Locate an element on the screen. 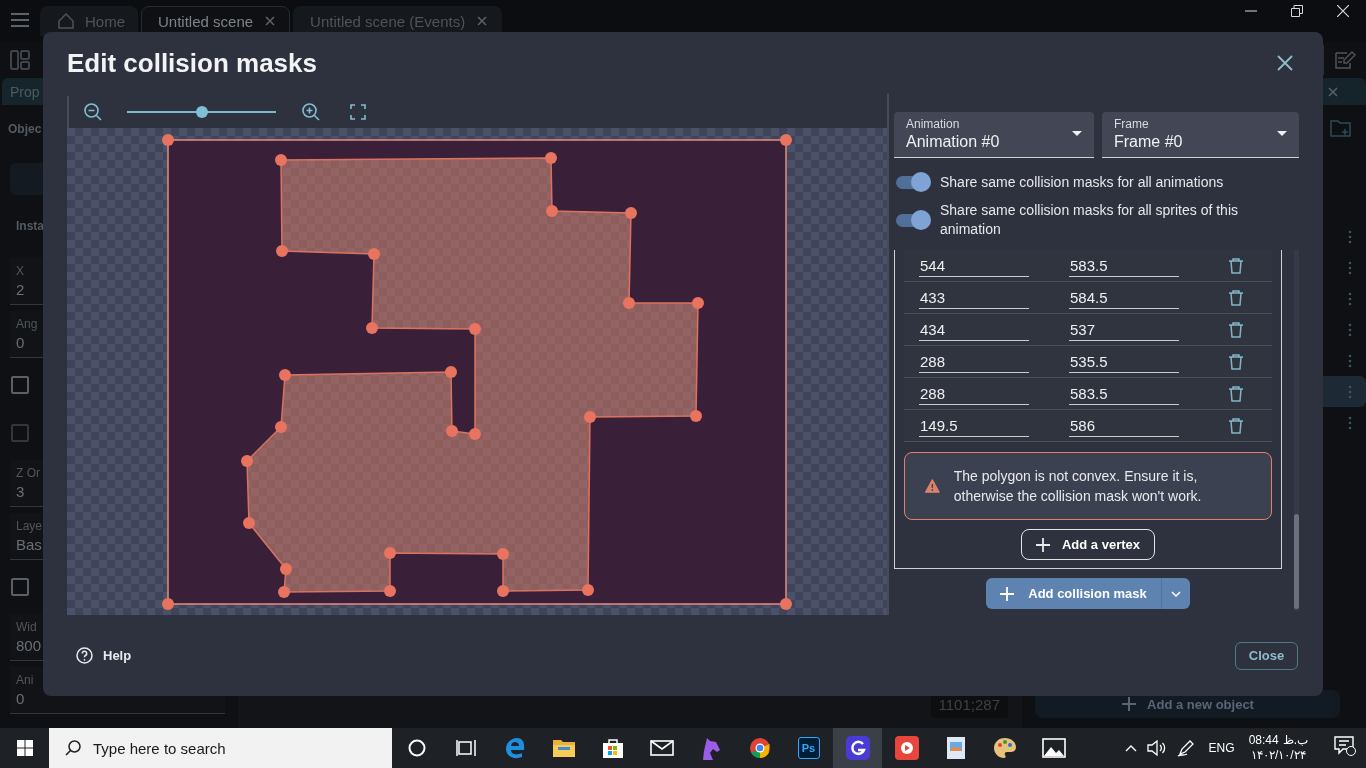 This screenshot has width=1366, height=768. section-heading: Insta is located at coordinates (30, 226).